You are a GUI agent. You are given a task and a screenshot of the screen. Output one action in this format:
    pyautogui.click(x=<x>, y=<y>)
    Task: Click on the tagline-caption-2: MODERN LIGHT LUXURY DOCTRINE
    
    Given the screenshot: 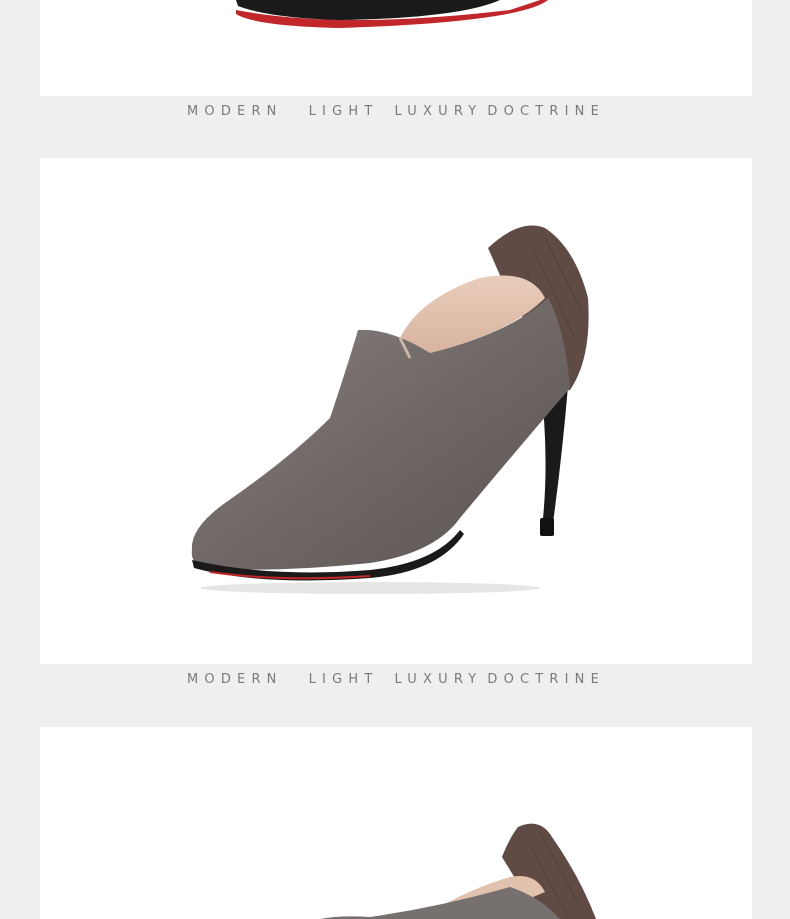 What is the action you would take?
    pyautogui.click(x=396, y=679)
    